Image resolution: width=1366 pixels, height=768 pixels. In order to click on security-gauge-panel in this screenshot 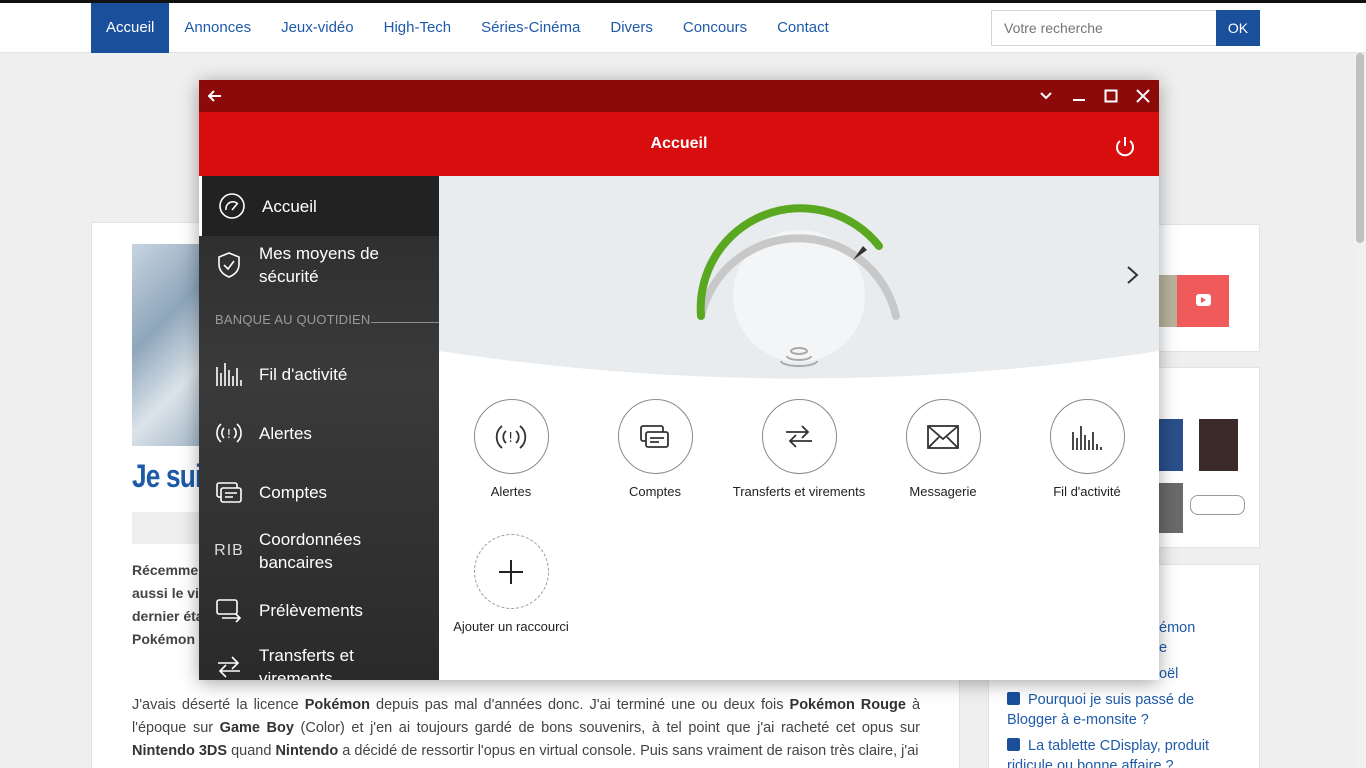, I will do `click(799, 283)`.